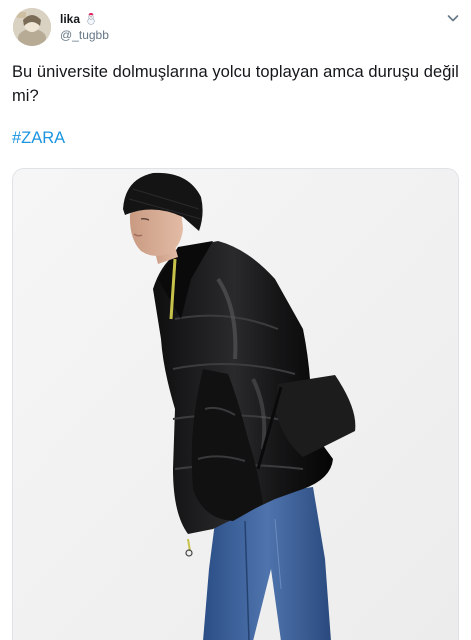 The width and height of the screenshot is (471, 640). What do you see at coordinates (91, 19) in the screenshot?
I see `snowman-emoji-icon` at bounding box center [91, 19].